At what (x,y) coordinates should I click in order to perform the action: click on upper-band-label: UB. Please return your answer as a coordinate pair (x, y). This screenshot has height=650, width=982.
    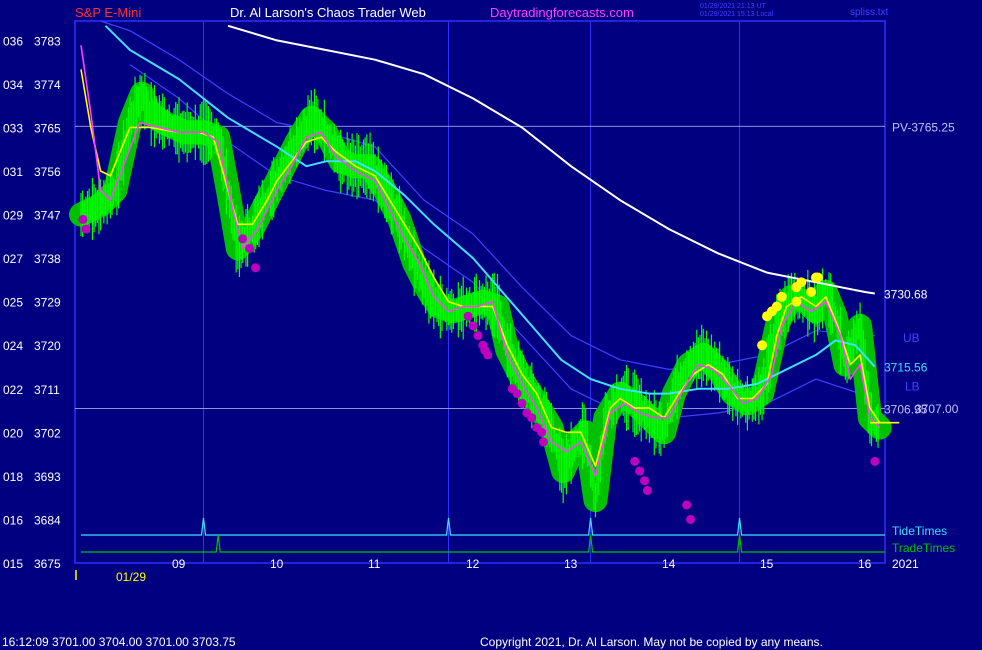
    Looking at the image, I should click on (911, 338).